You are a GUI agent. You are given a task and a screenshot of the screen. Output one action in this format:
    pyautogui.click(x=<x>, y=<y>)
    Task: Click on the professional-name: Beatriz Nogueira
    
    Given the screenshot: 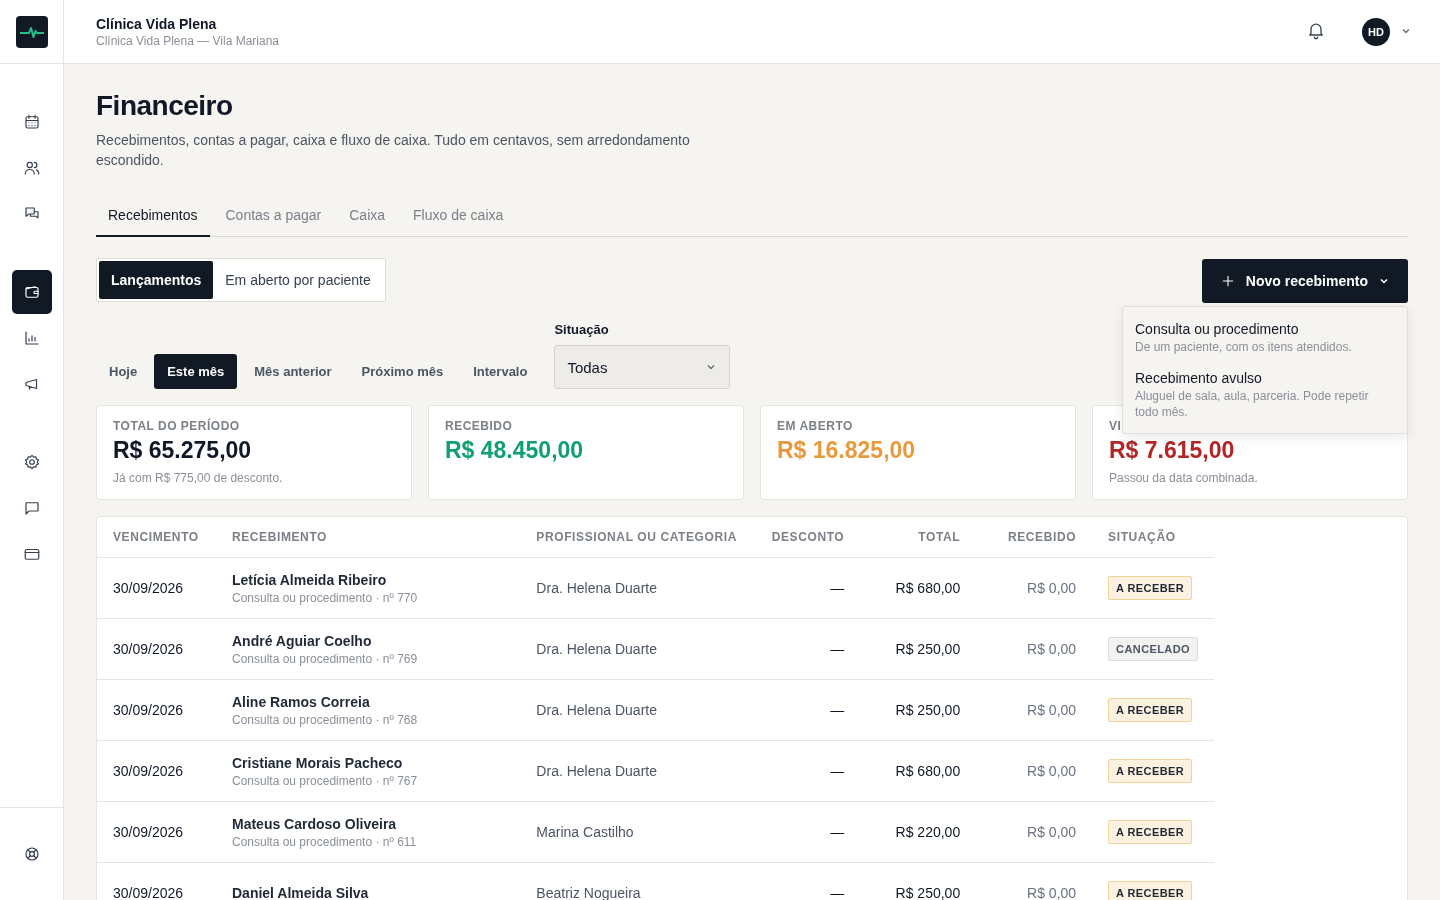 What is the action you would take?
    pyautogui.click(x=588, y=892)
    